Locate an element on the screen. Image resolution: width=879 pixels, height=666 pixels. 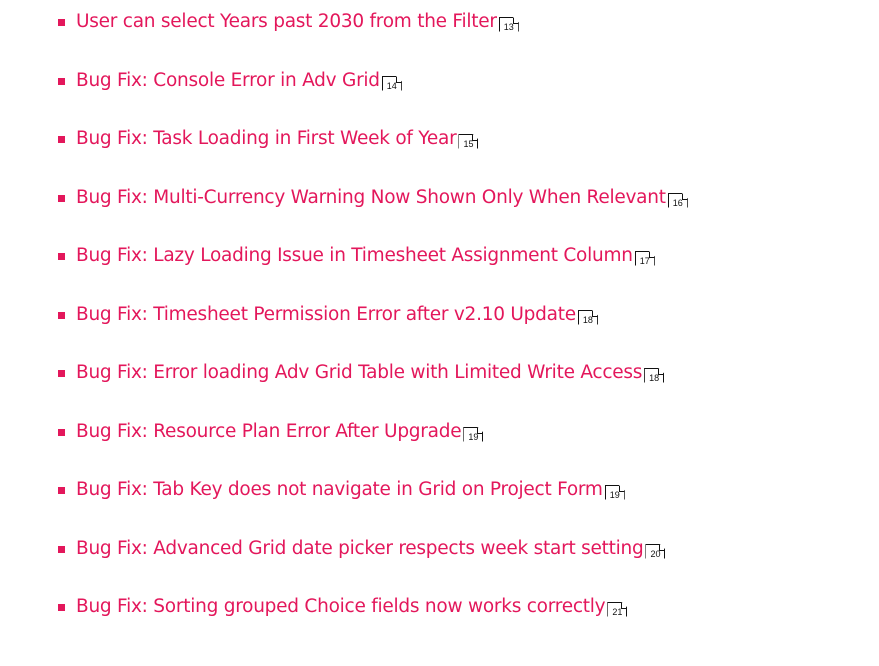
page-reference-icon: 17 is located at coordinates (644, 258).